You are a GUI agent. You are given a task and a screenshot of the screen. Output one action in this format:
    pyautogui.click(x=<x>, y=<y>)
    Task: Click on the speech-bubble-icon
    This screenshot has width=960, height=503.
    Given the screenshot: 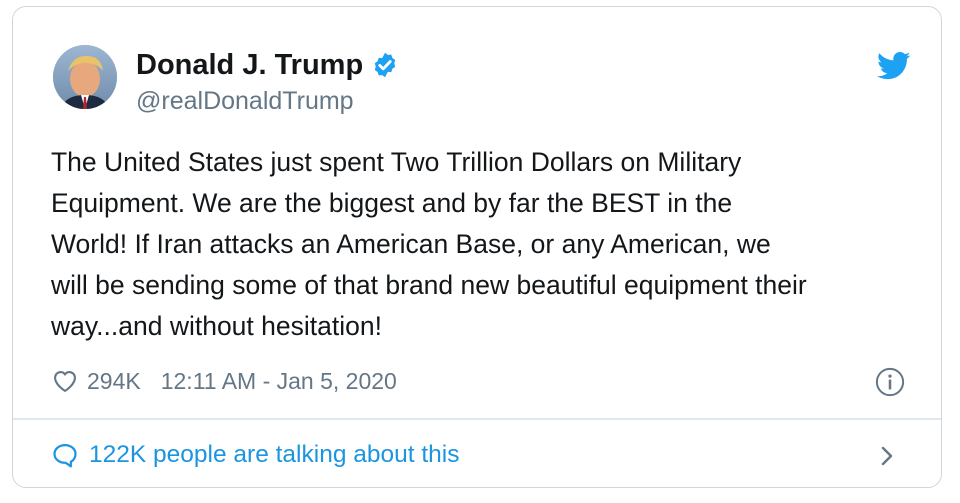 What is the action you would take?
    pyautogui.click(x=65, y=455)
    